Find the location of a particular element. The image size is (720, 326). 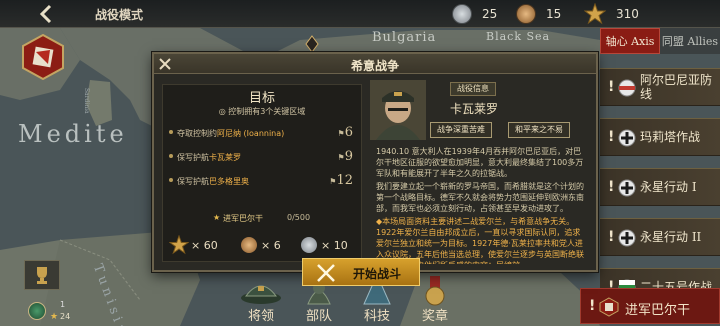

start-battle-button: 开始战斗 is located at coordinates (361, 272).